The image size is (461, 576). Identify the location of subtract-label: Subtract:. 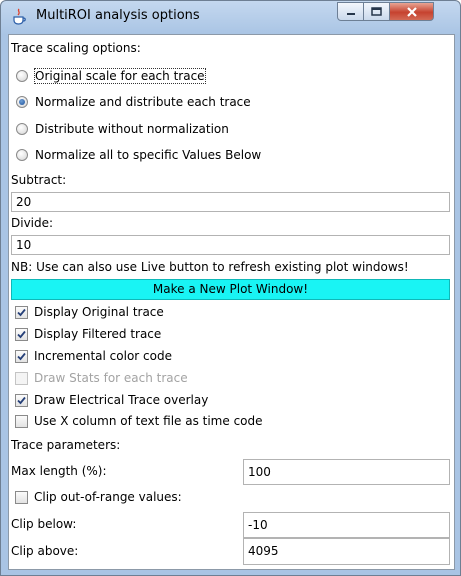
(39, 180).